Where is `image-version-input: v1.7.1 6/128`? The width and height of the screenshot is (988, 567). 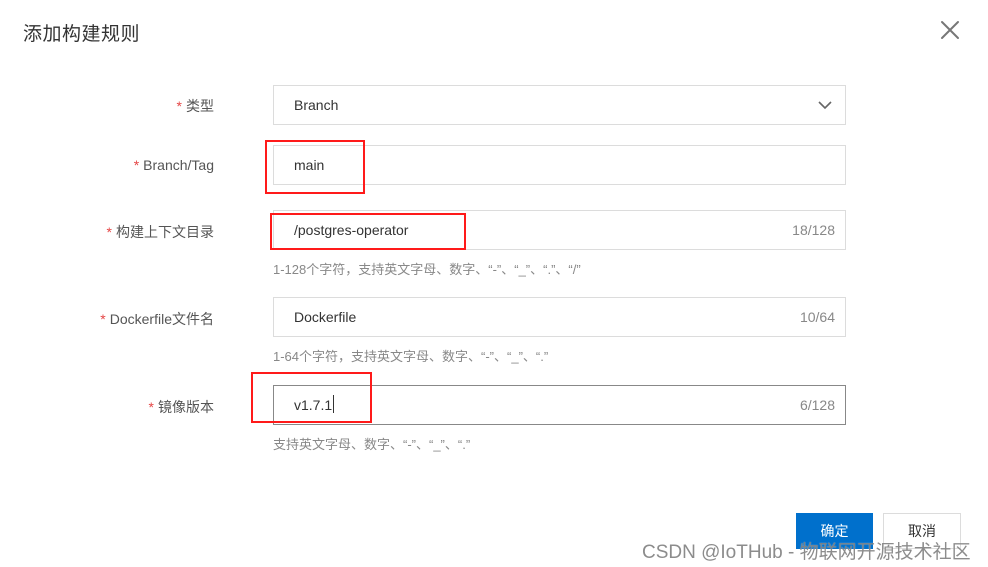
image-version-input: v1.7.1 6/128 is located at coordinates (559, 405).